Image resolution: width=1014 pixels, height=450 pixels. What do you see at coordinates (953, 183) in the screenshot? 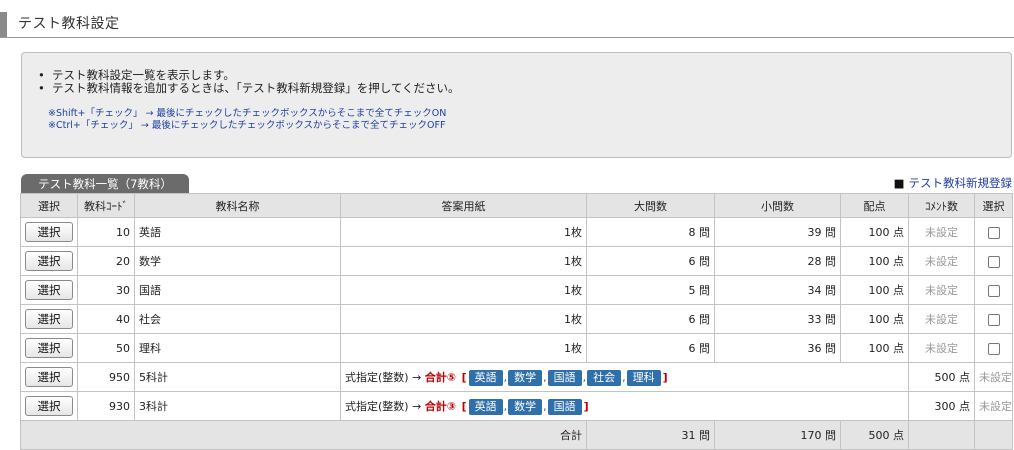
I see `new-subject-register-link: ■ テスト教科新規登録` at bounding box center [953, 183].